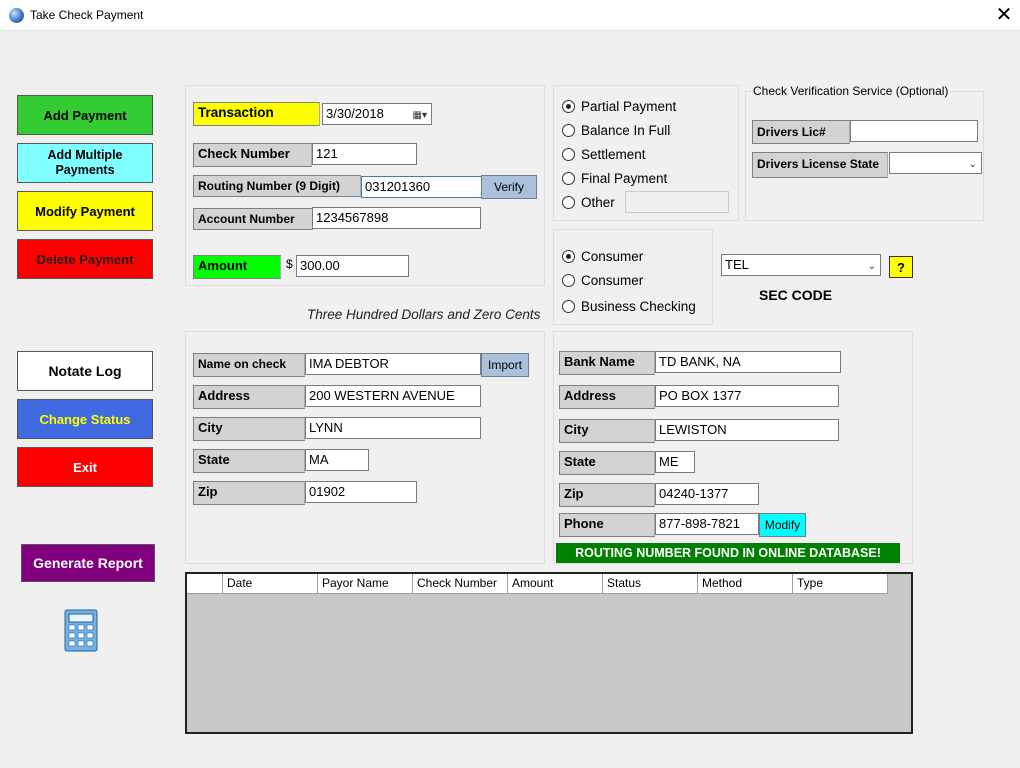  Describe the element at coordinates (85, 115) in the screenshot. I see `add-payment-button: Add Payment` at that location.